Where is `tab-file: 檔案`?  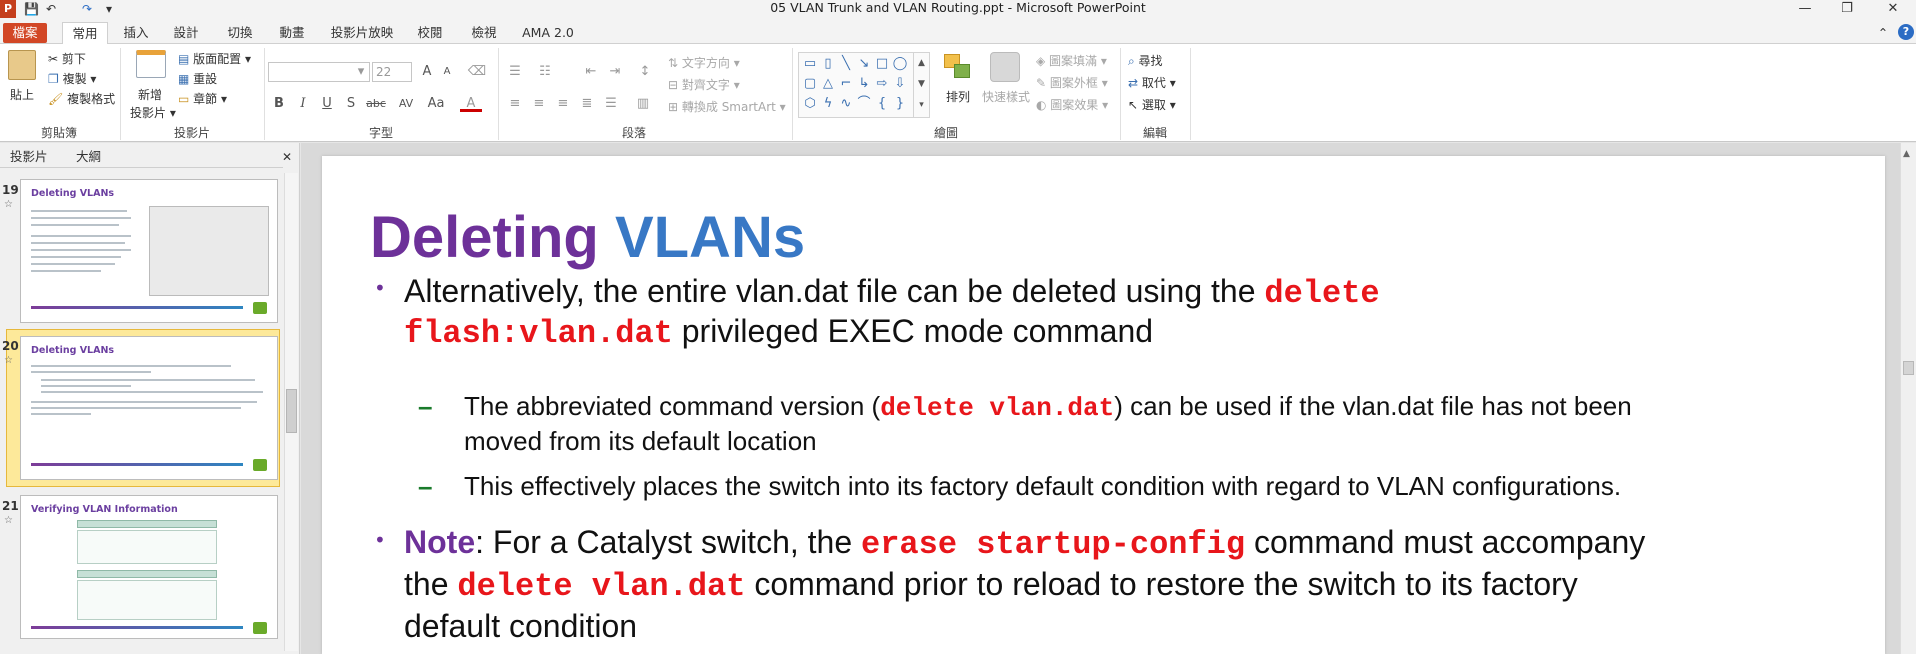
tab-file: 檔案 is located at coordinates (25, 33).